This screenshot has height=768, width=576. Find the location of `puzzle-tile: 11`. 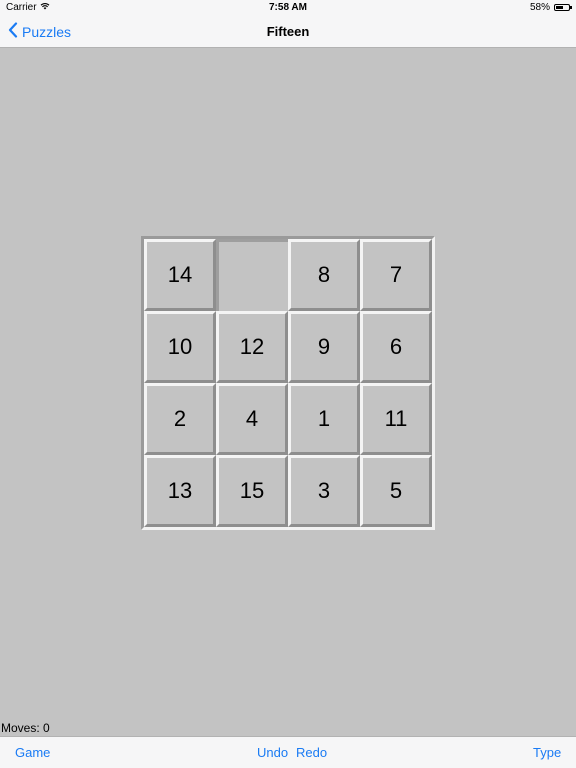

puzzle-tile: 11 is located at coordinates (396, 419).